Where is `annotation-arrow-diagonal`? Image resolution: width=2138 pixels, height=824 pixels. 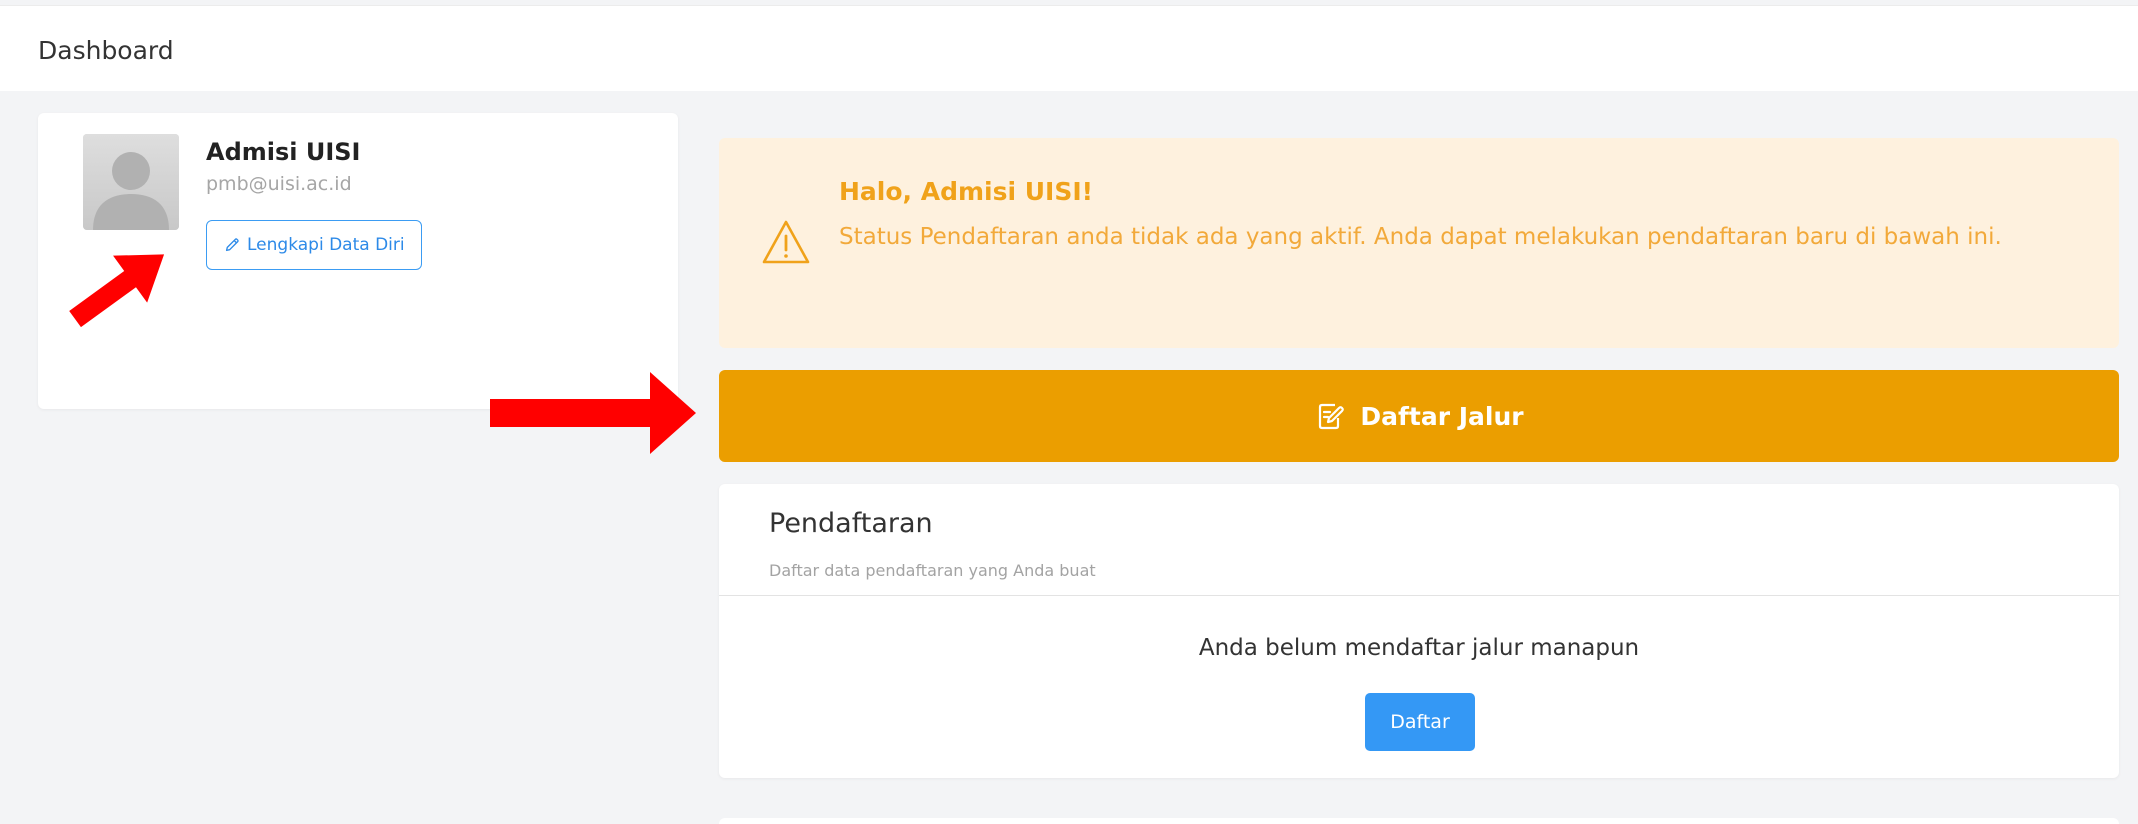
annotation-arrow-diagonal is located at coordinates (122, 285).